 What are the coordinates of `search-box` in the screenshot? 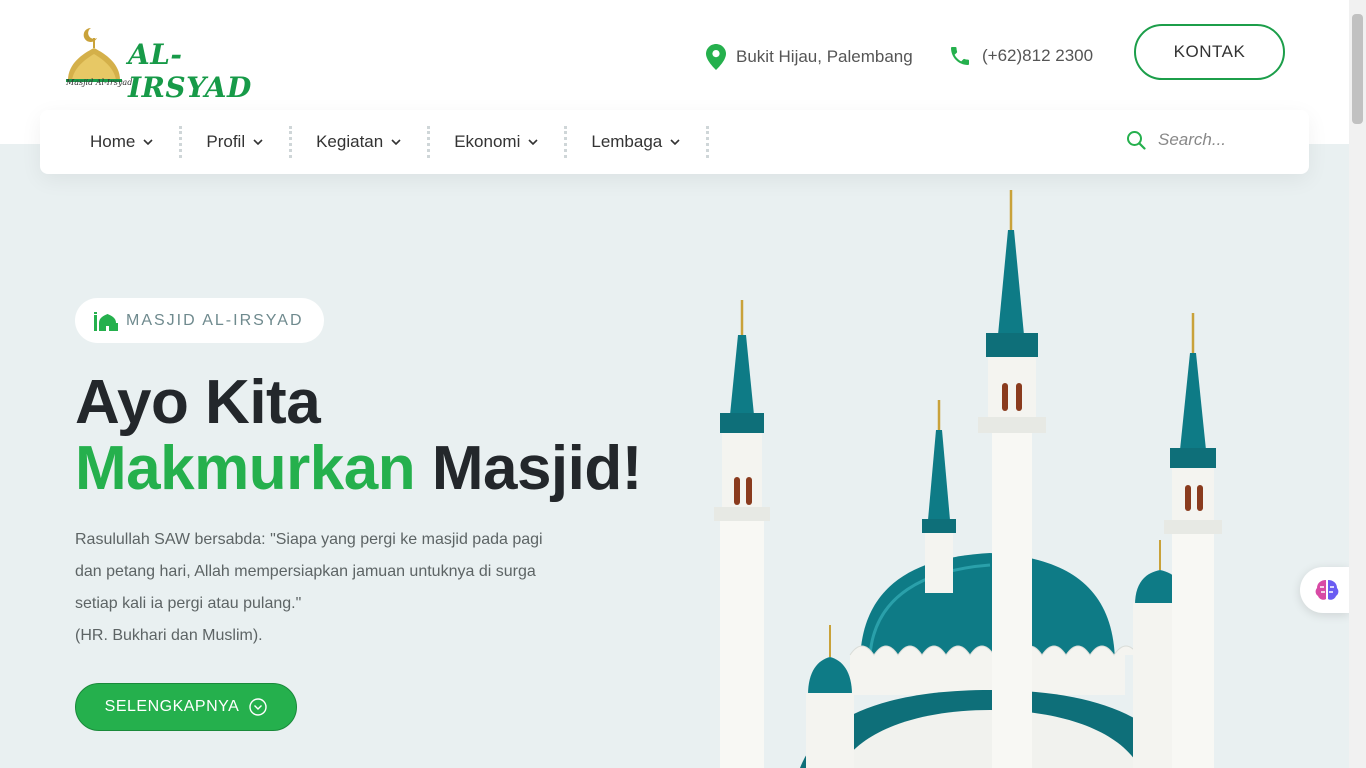 It's located at (1202, 140).